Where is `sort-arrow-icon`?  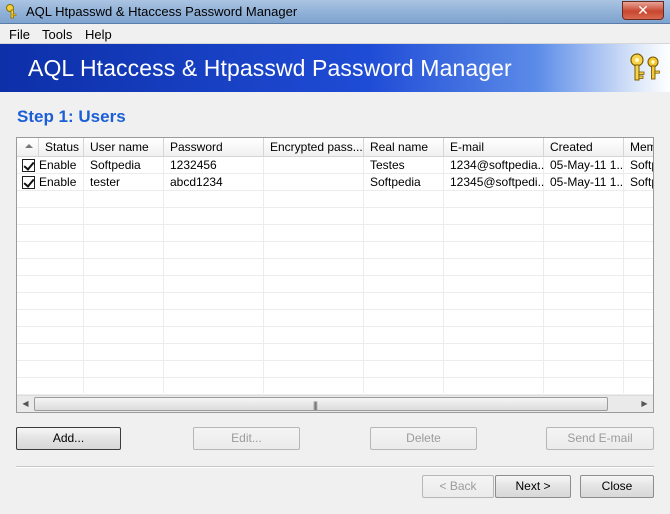
sort-arrow-icon is located at coordinates (29, 146).